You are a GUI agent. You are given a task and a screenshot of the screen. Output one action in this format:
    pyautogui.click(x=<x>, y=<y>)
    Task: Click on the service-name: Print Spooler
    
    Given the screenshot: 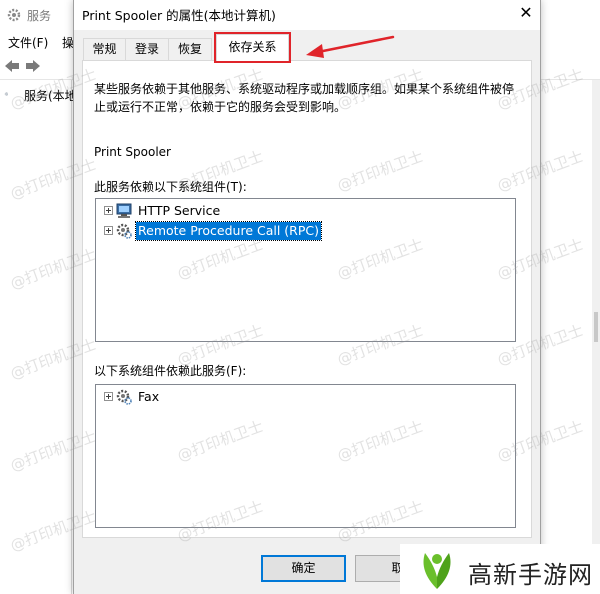 What is the action you would take?
    pyautogui.click(x=132, y=152)
    